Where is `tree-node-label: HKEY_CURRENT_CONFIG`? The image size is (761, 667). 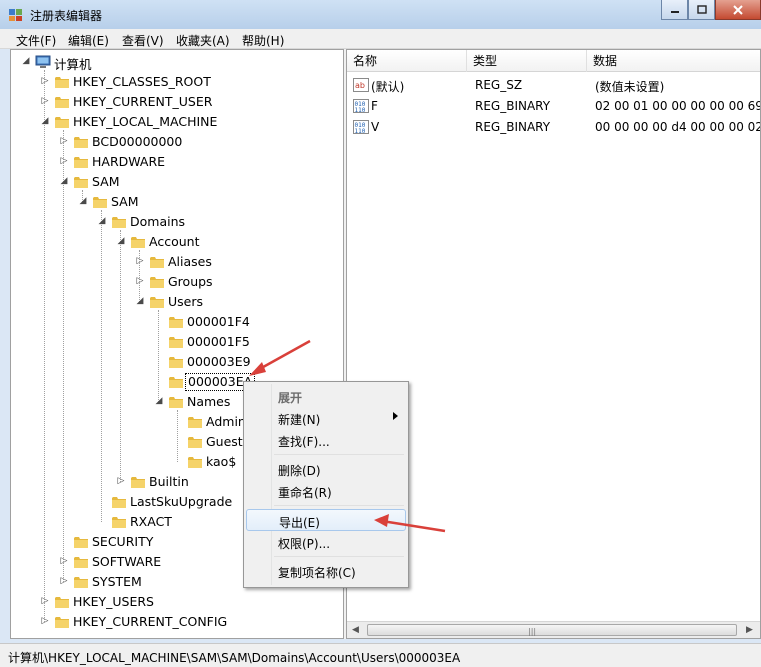
tree-node-label: HKEY_CURRENT_CONFIG is located at coordinates (150, 621).